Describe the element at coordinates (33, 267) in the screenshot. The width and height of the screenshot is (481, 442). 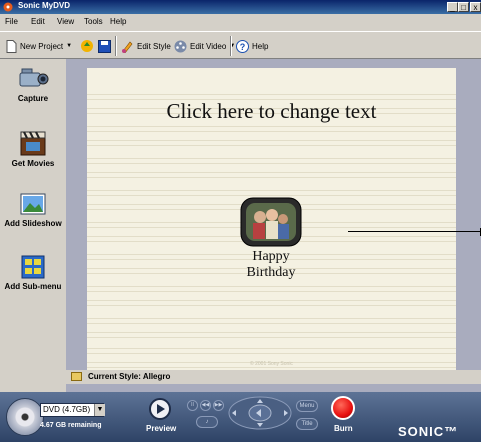
I see `submenu-icon` at that location.